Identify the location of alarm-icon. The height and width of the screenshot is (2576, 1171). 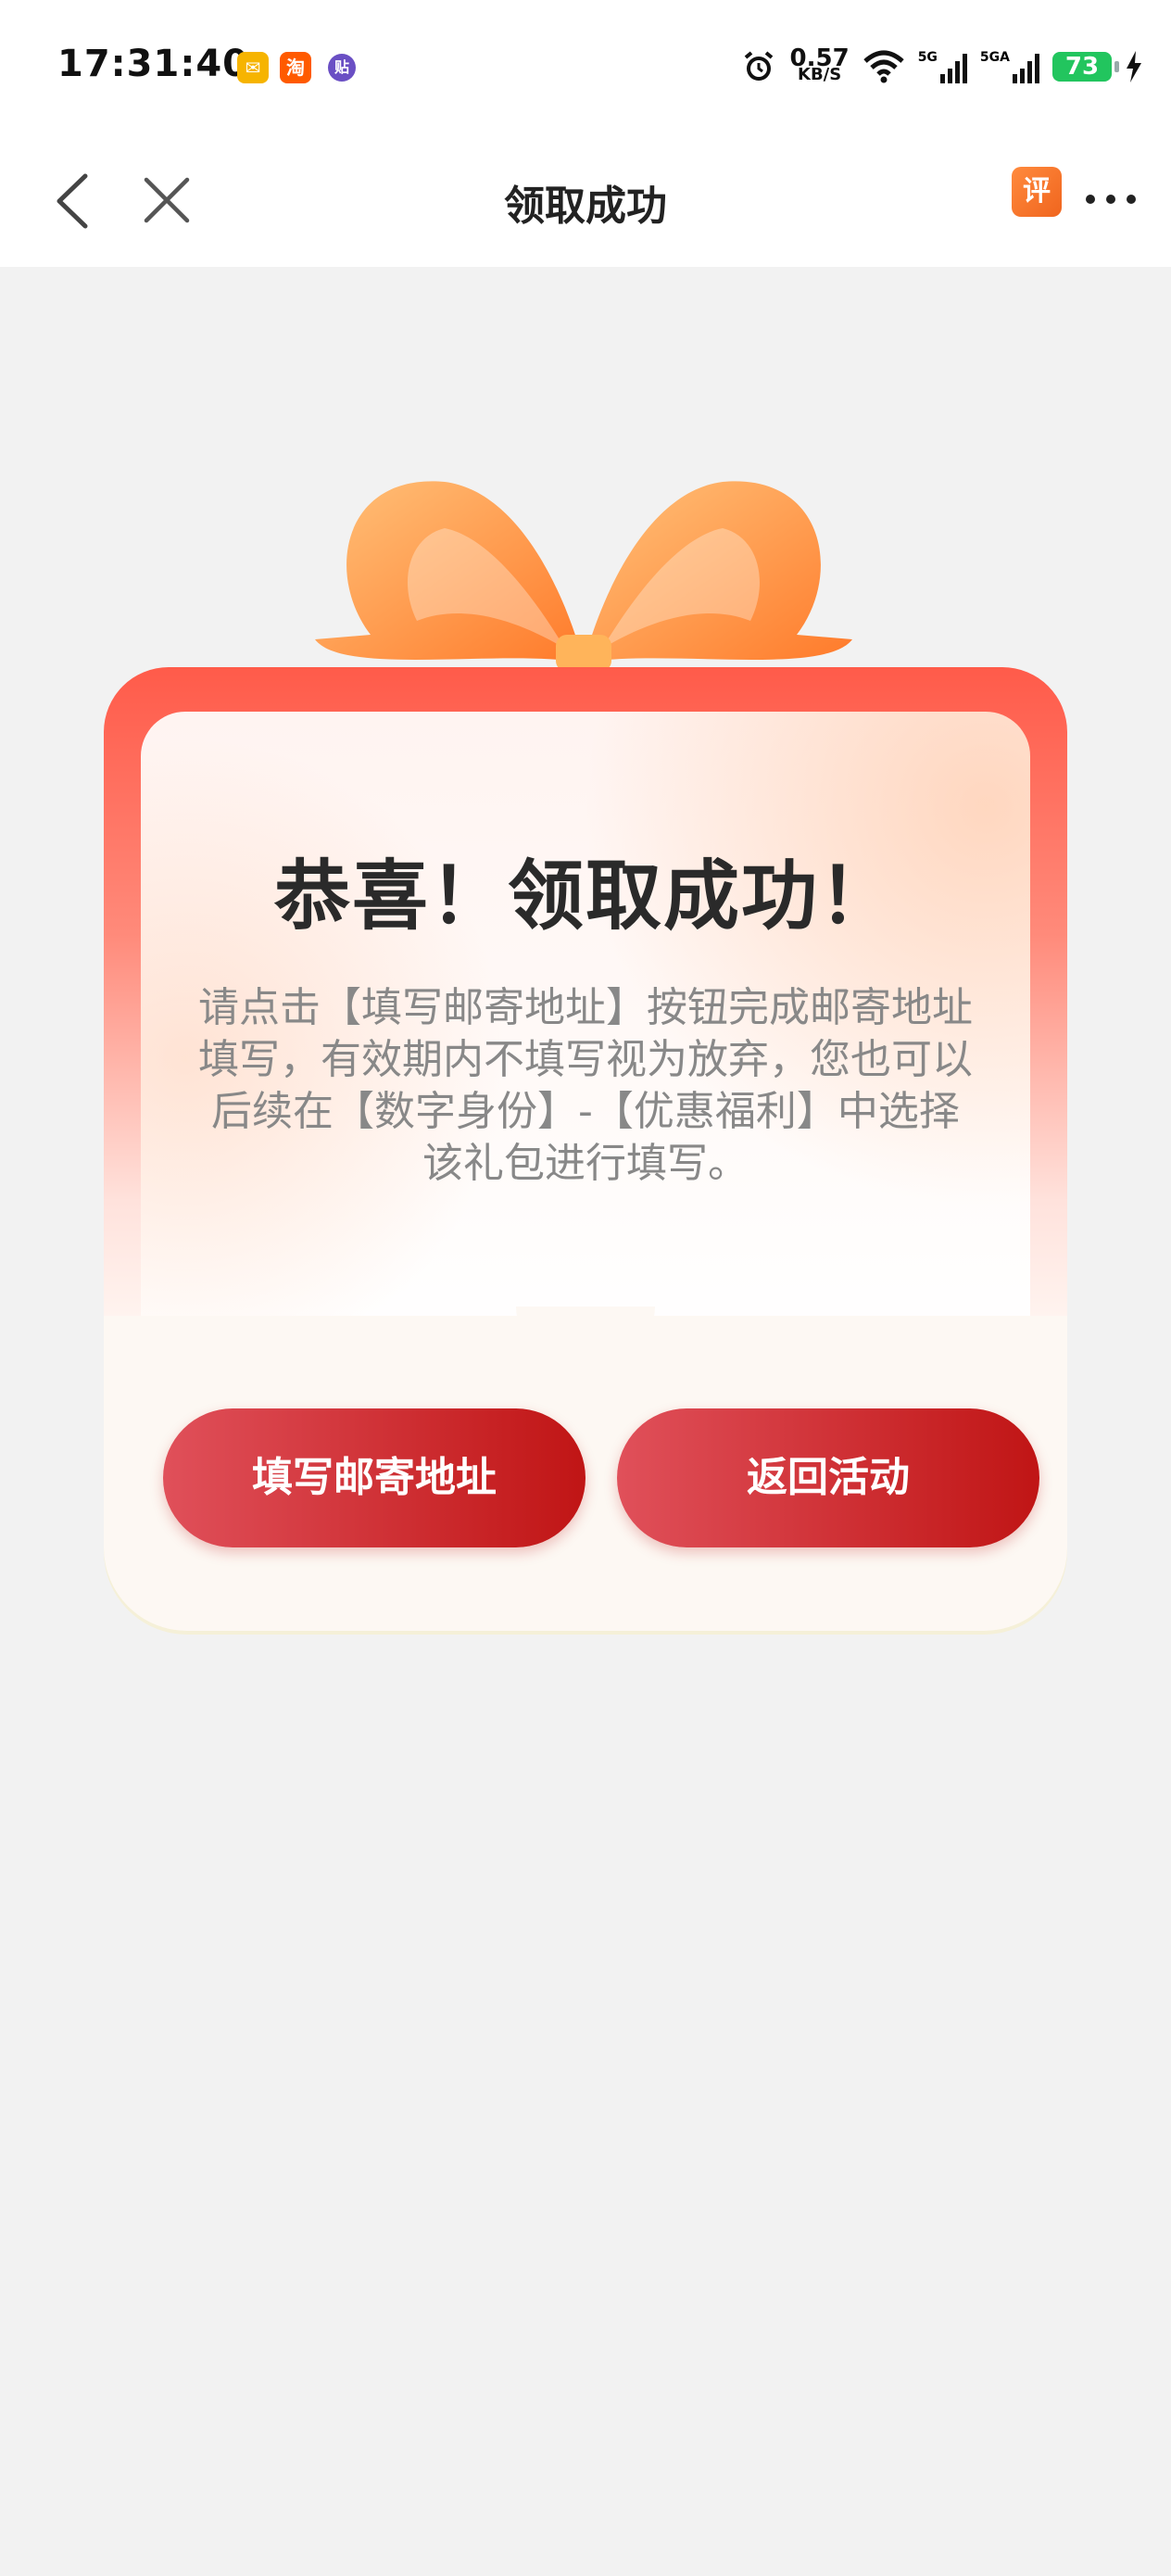
(758, 66).